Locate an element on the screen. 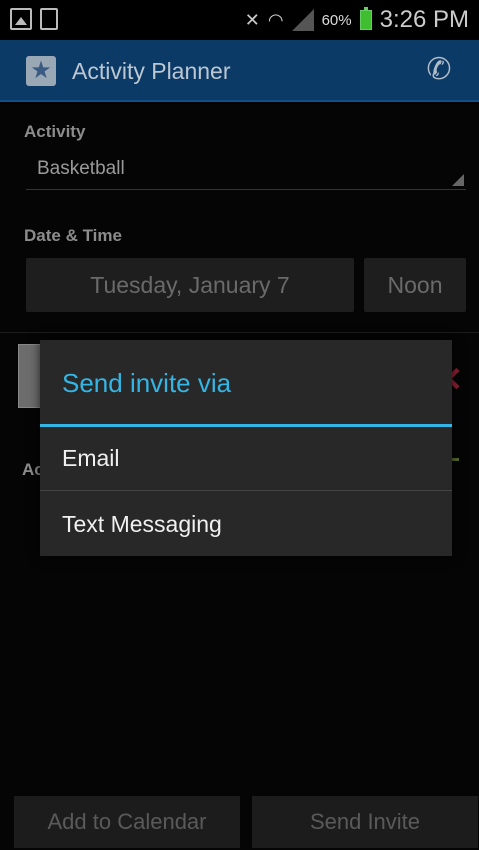  star-icon: ★ is located at coordinates (41, 71).